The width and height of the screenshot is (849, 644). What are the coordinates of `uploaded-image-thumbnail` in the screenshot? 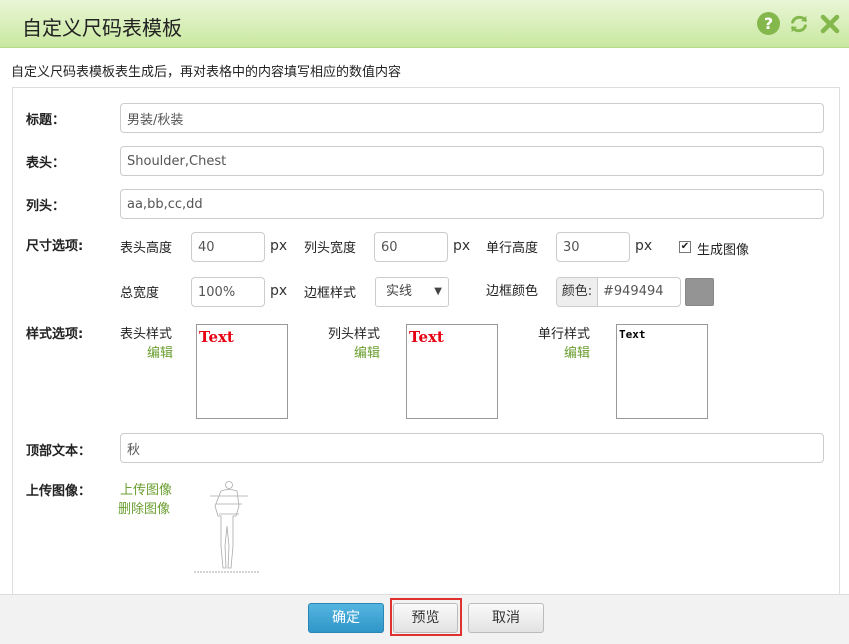 It's located at (227, 527).